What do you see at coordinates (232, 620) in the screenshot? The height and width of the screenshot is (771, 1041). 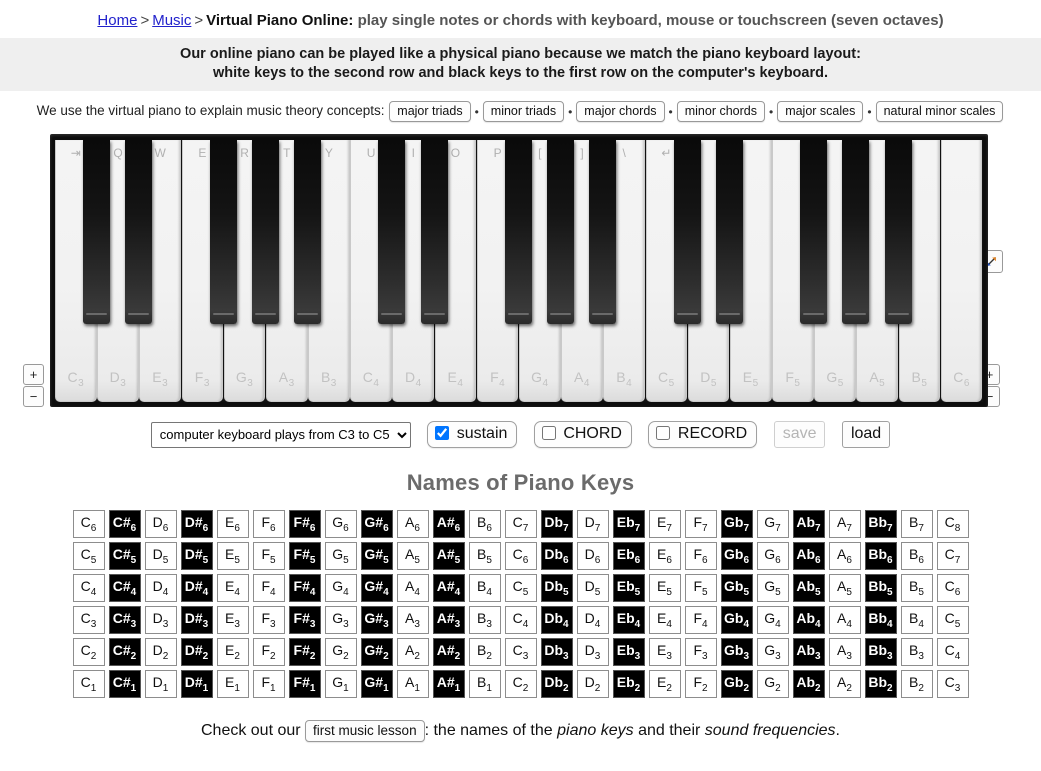 I see `key-name-cell-E3: E3` at bounding box center [232, 620].